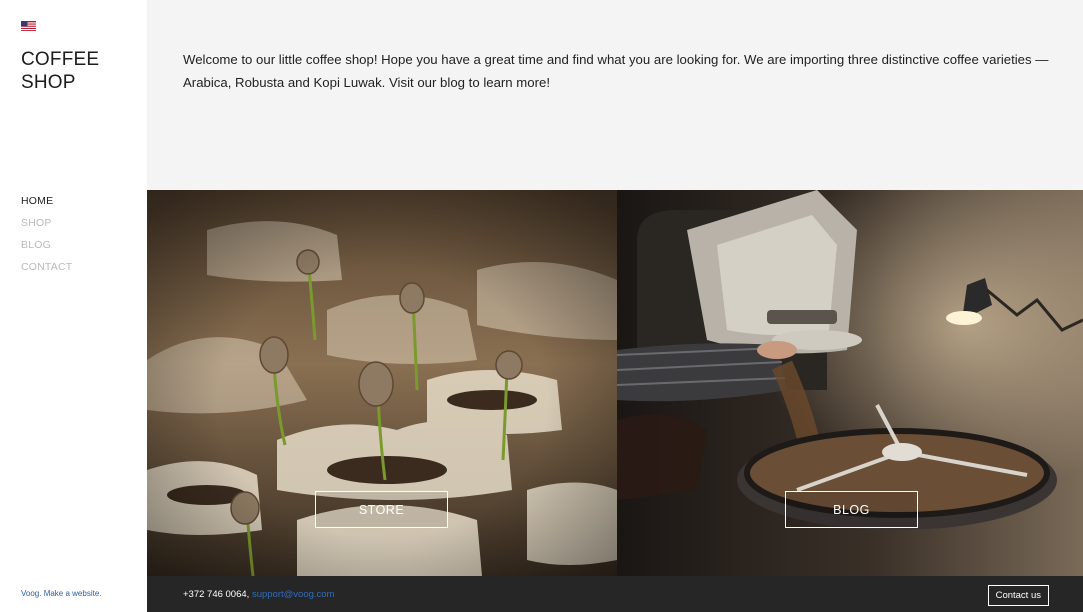  What do you see at coordinates (60, 71) in the screenshot?
I see `site-logo: COFFEE SHOP` at bounding box center [60, 71].